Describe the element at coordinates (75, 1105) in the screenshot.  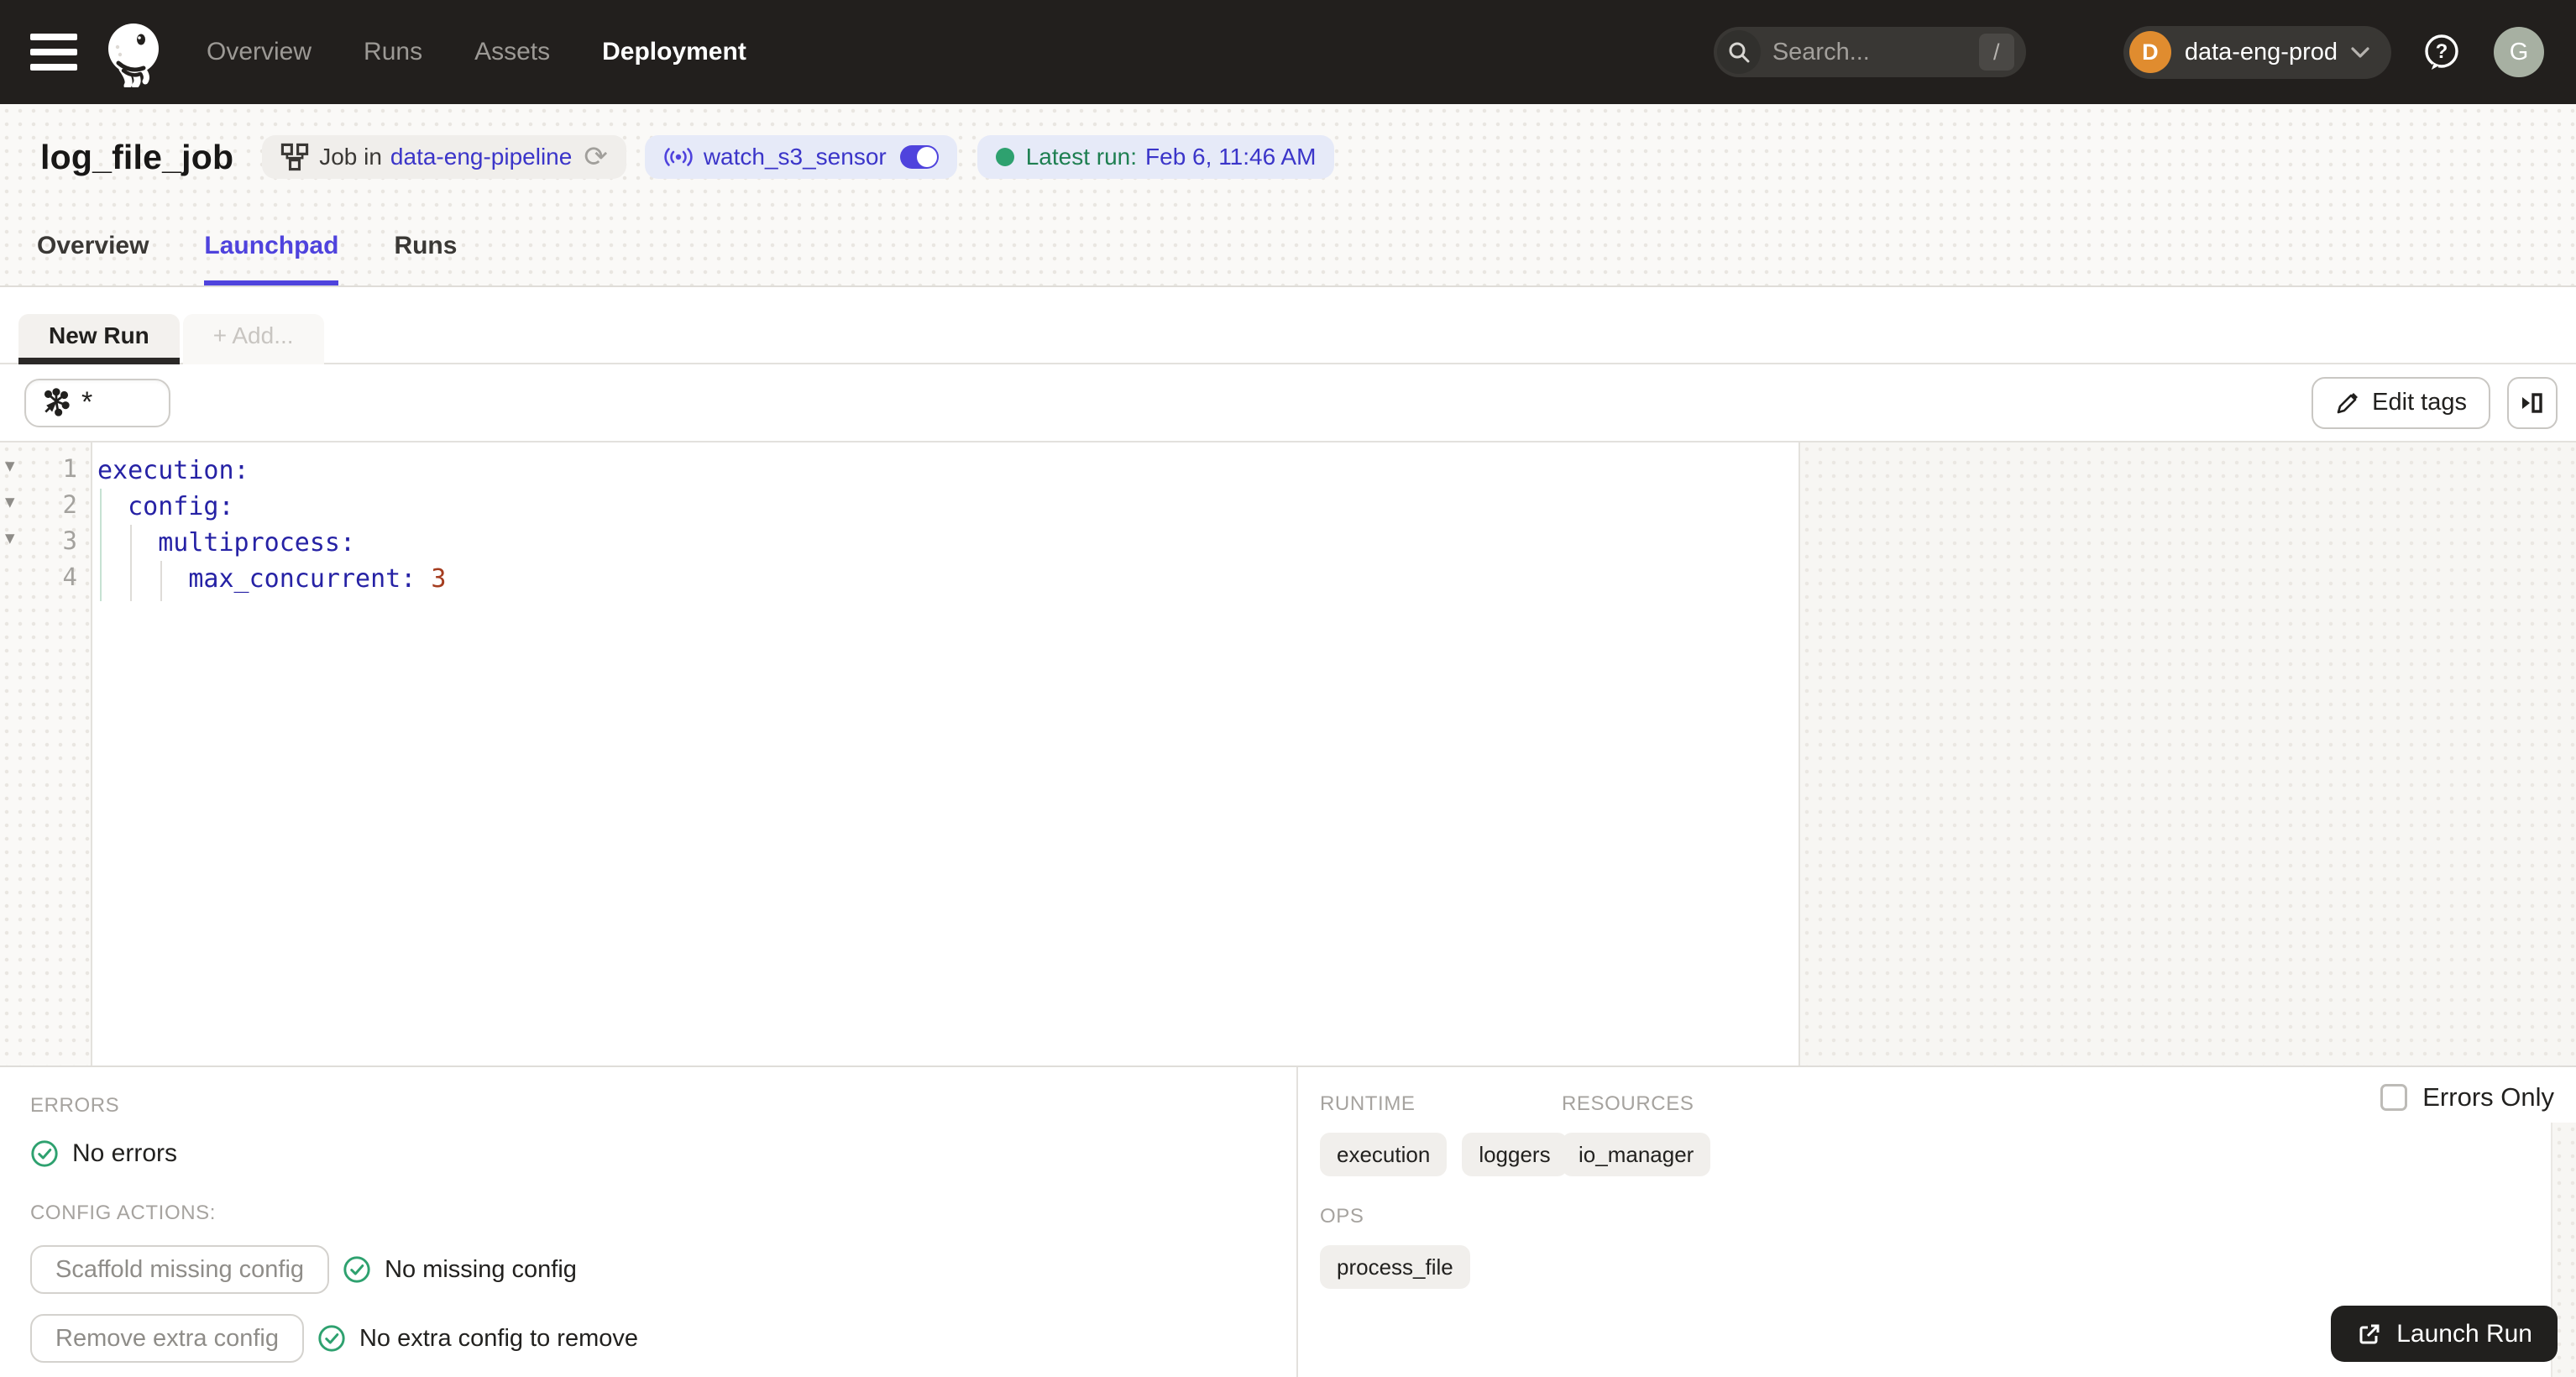
I see `errors-section-label: ERRORS` at that location.